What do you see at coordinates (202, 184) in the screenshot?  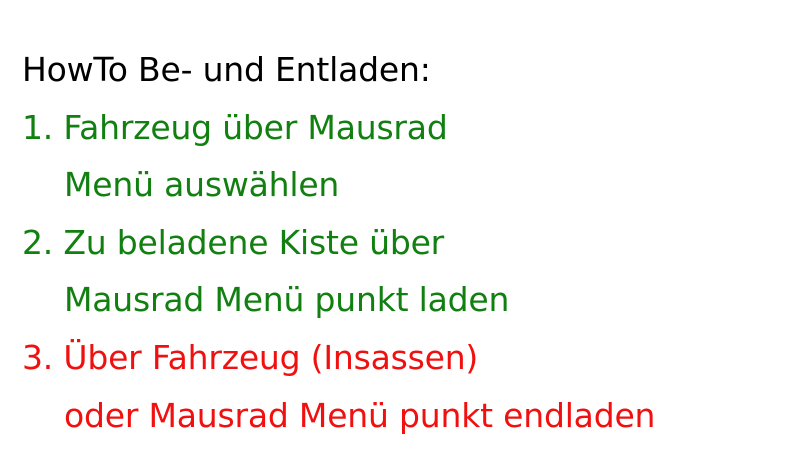 I see `step-1-line-2: Menü auswählen` at bounding box center [202, 184].